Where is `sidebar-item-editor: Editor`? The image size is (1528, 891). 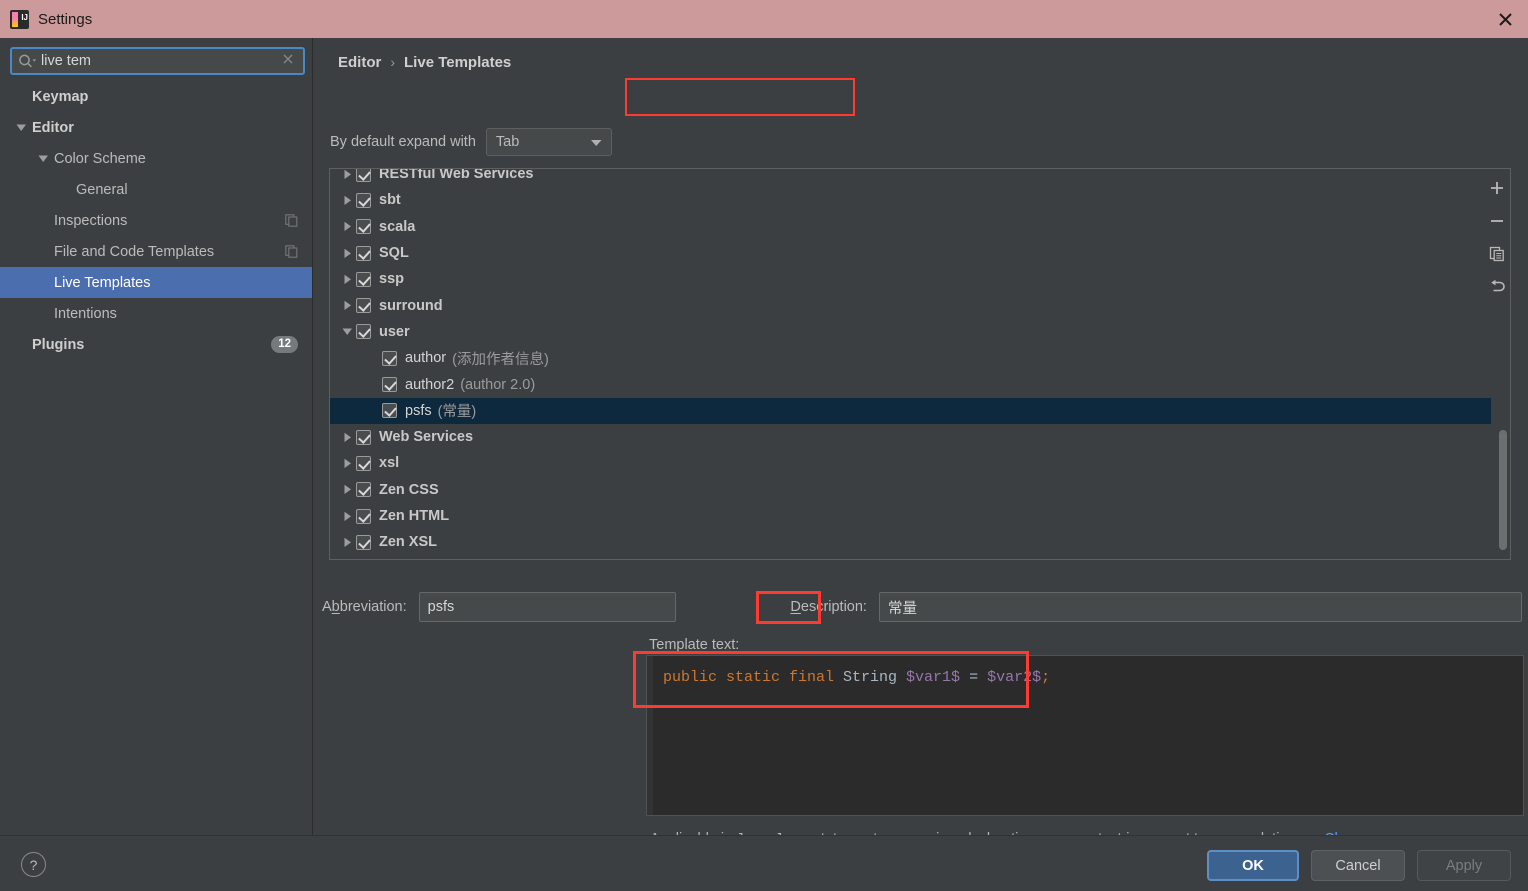 sidebar-item-editor: Editor is located at coordinates (156, 127).